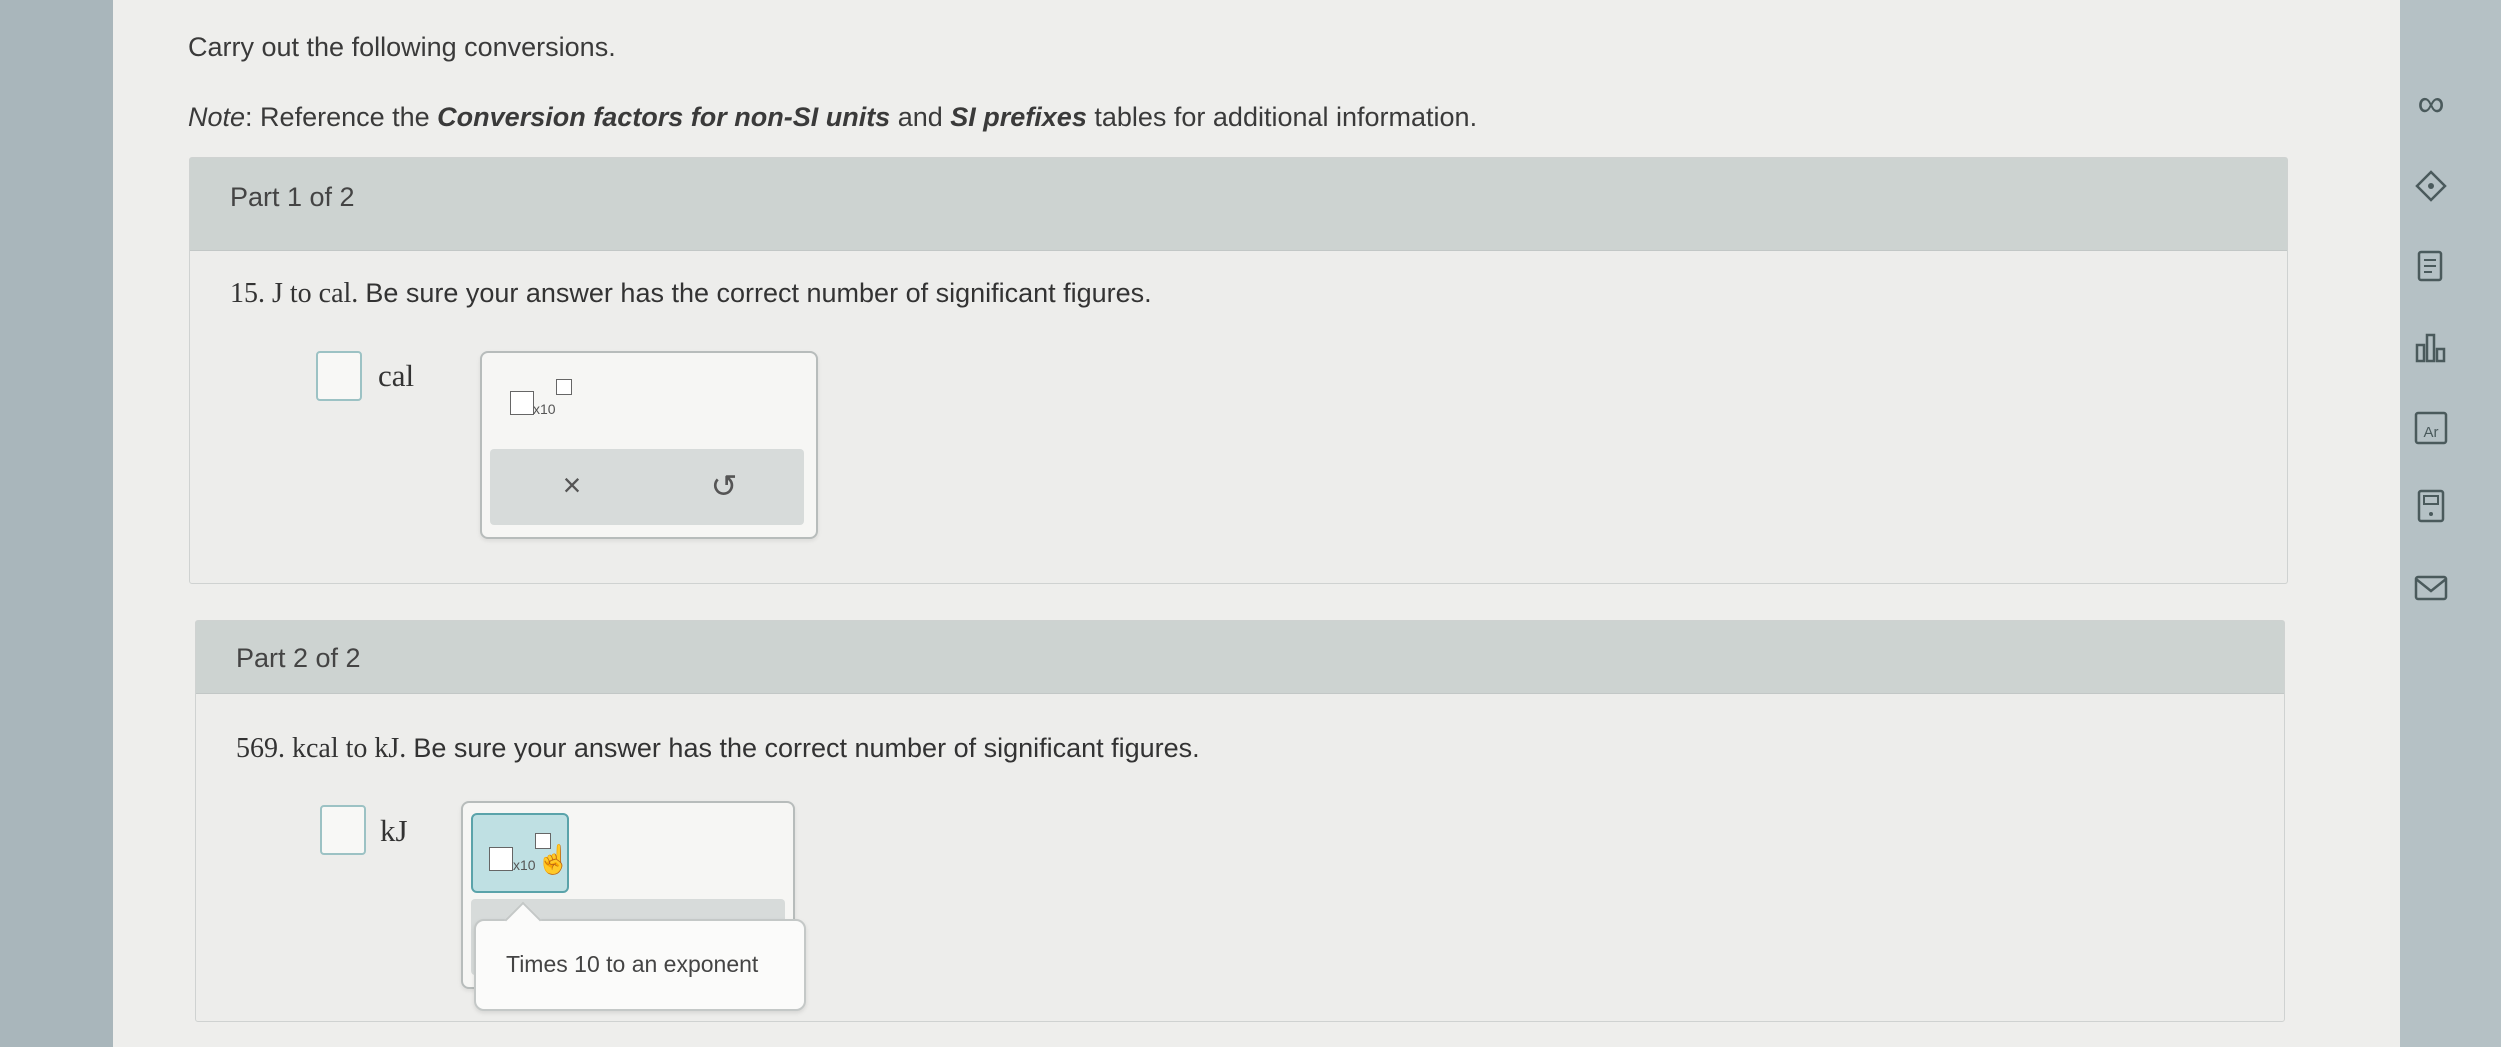 The height and width of the screenshot is (1047, 2501). I want to click on unit-label-kj: kJ, so click(394, 830).